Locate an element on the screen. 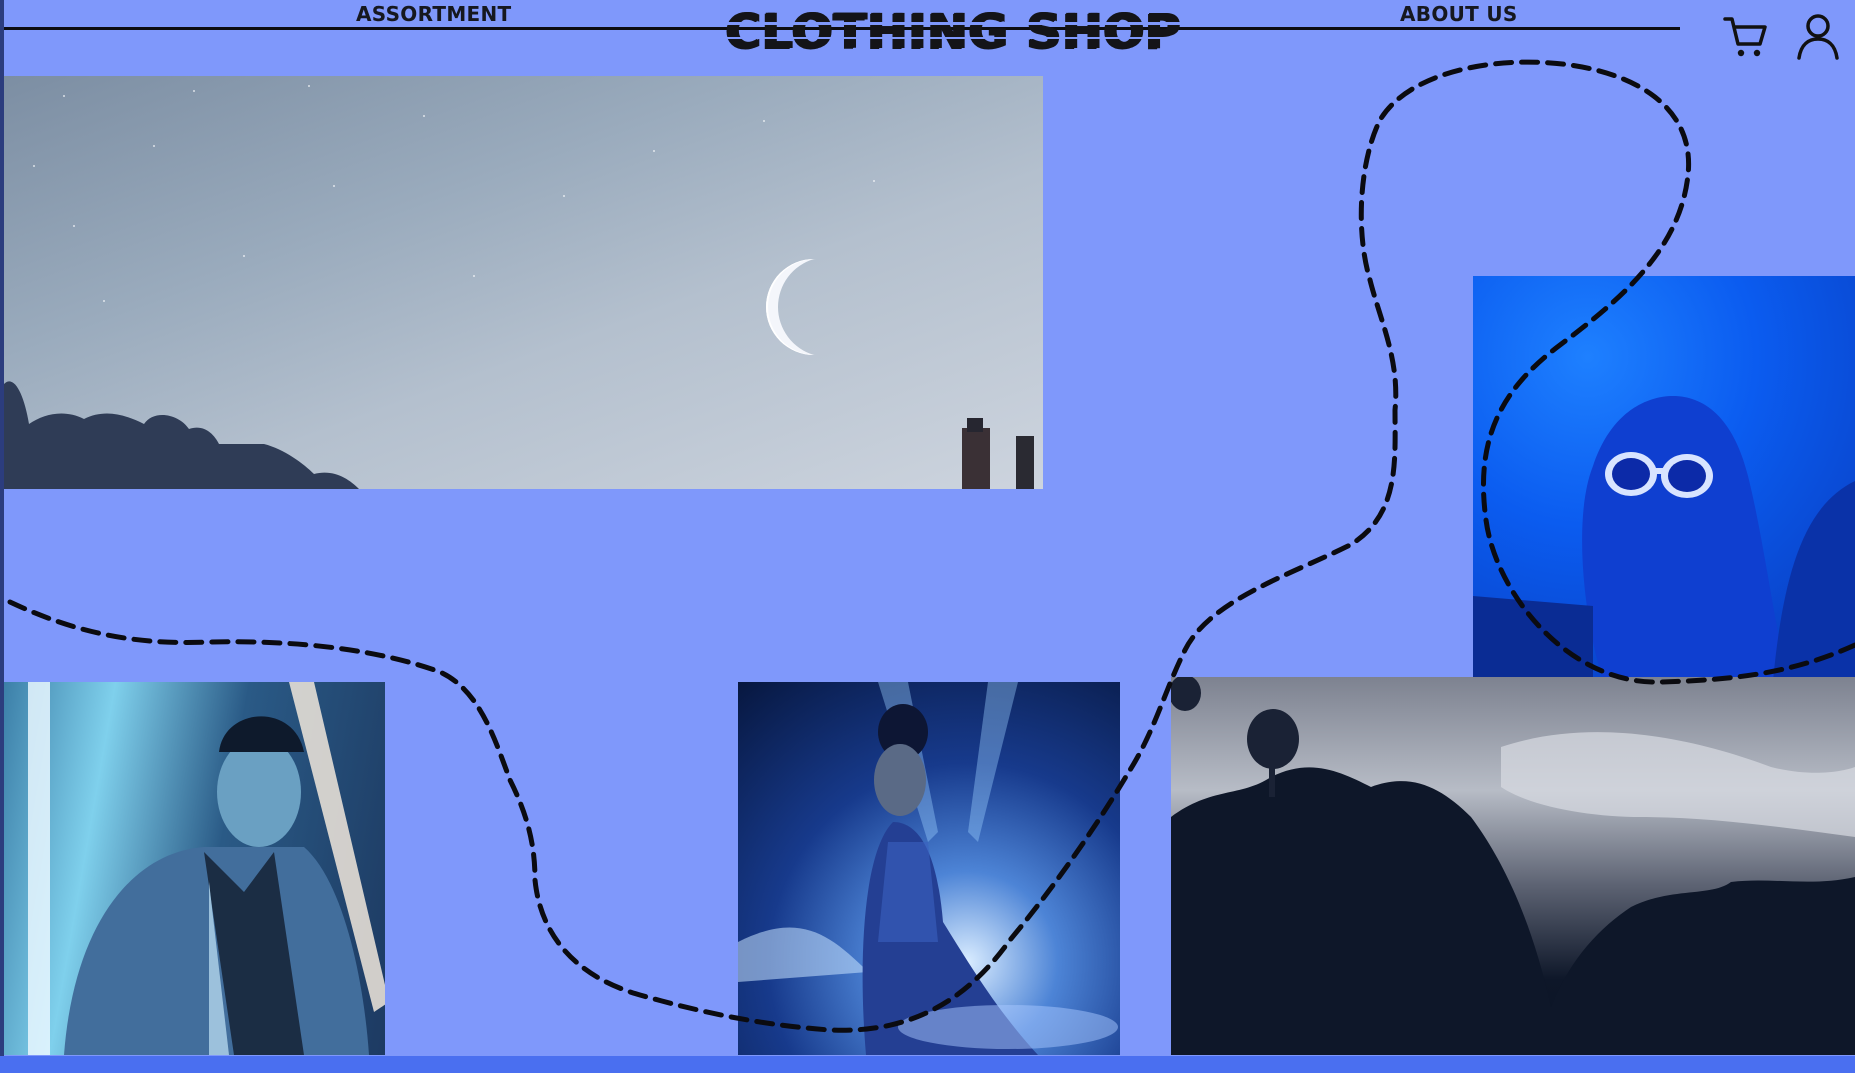 The image size is (1855, 1073). user-icon is located at coordinates (1818, 37).